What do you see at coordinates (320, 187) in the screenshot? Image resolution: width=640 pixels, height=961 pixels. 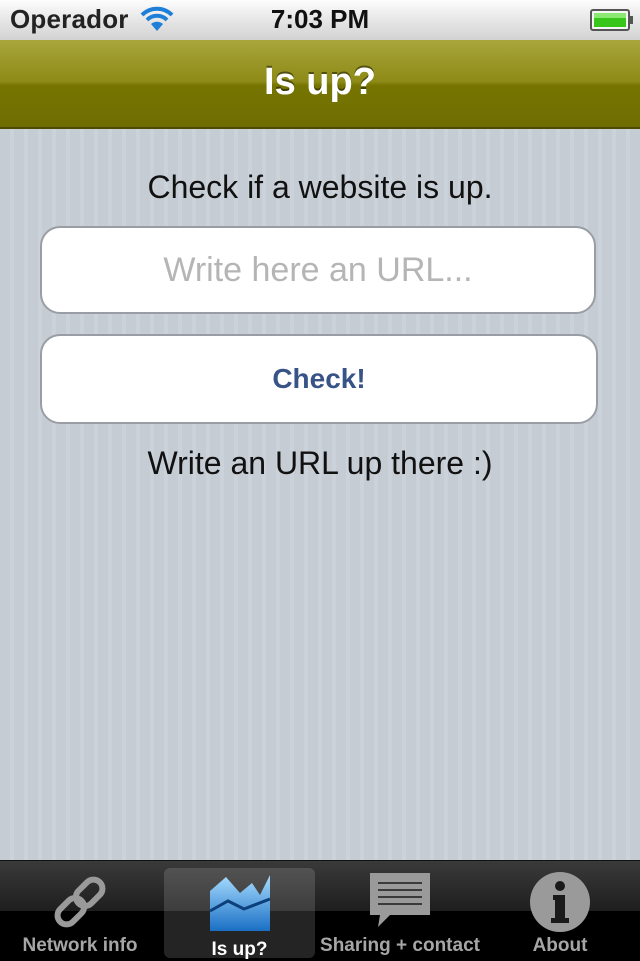 I see `instructions-heading: Check if a website is up.` at bounding box center [320, 187].